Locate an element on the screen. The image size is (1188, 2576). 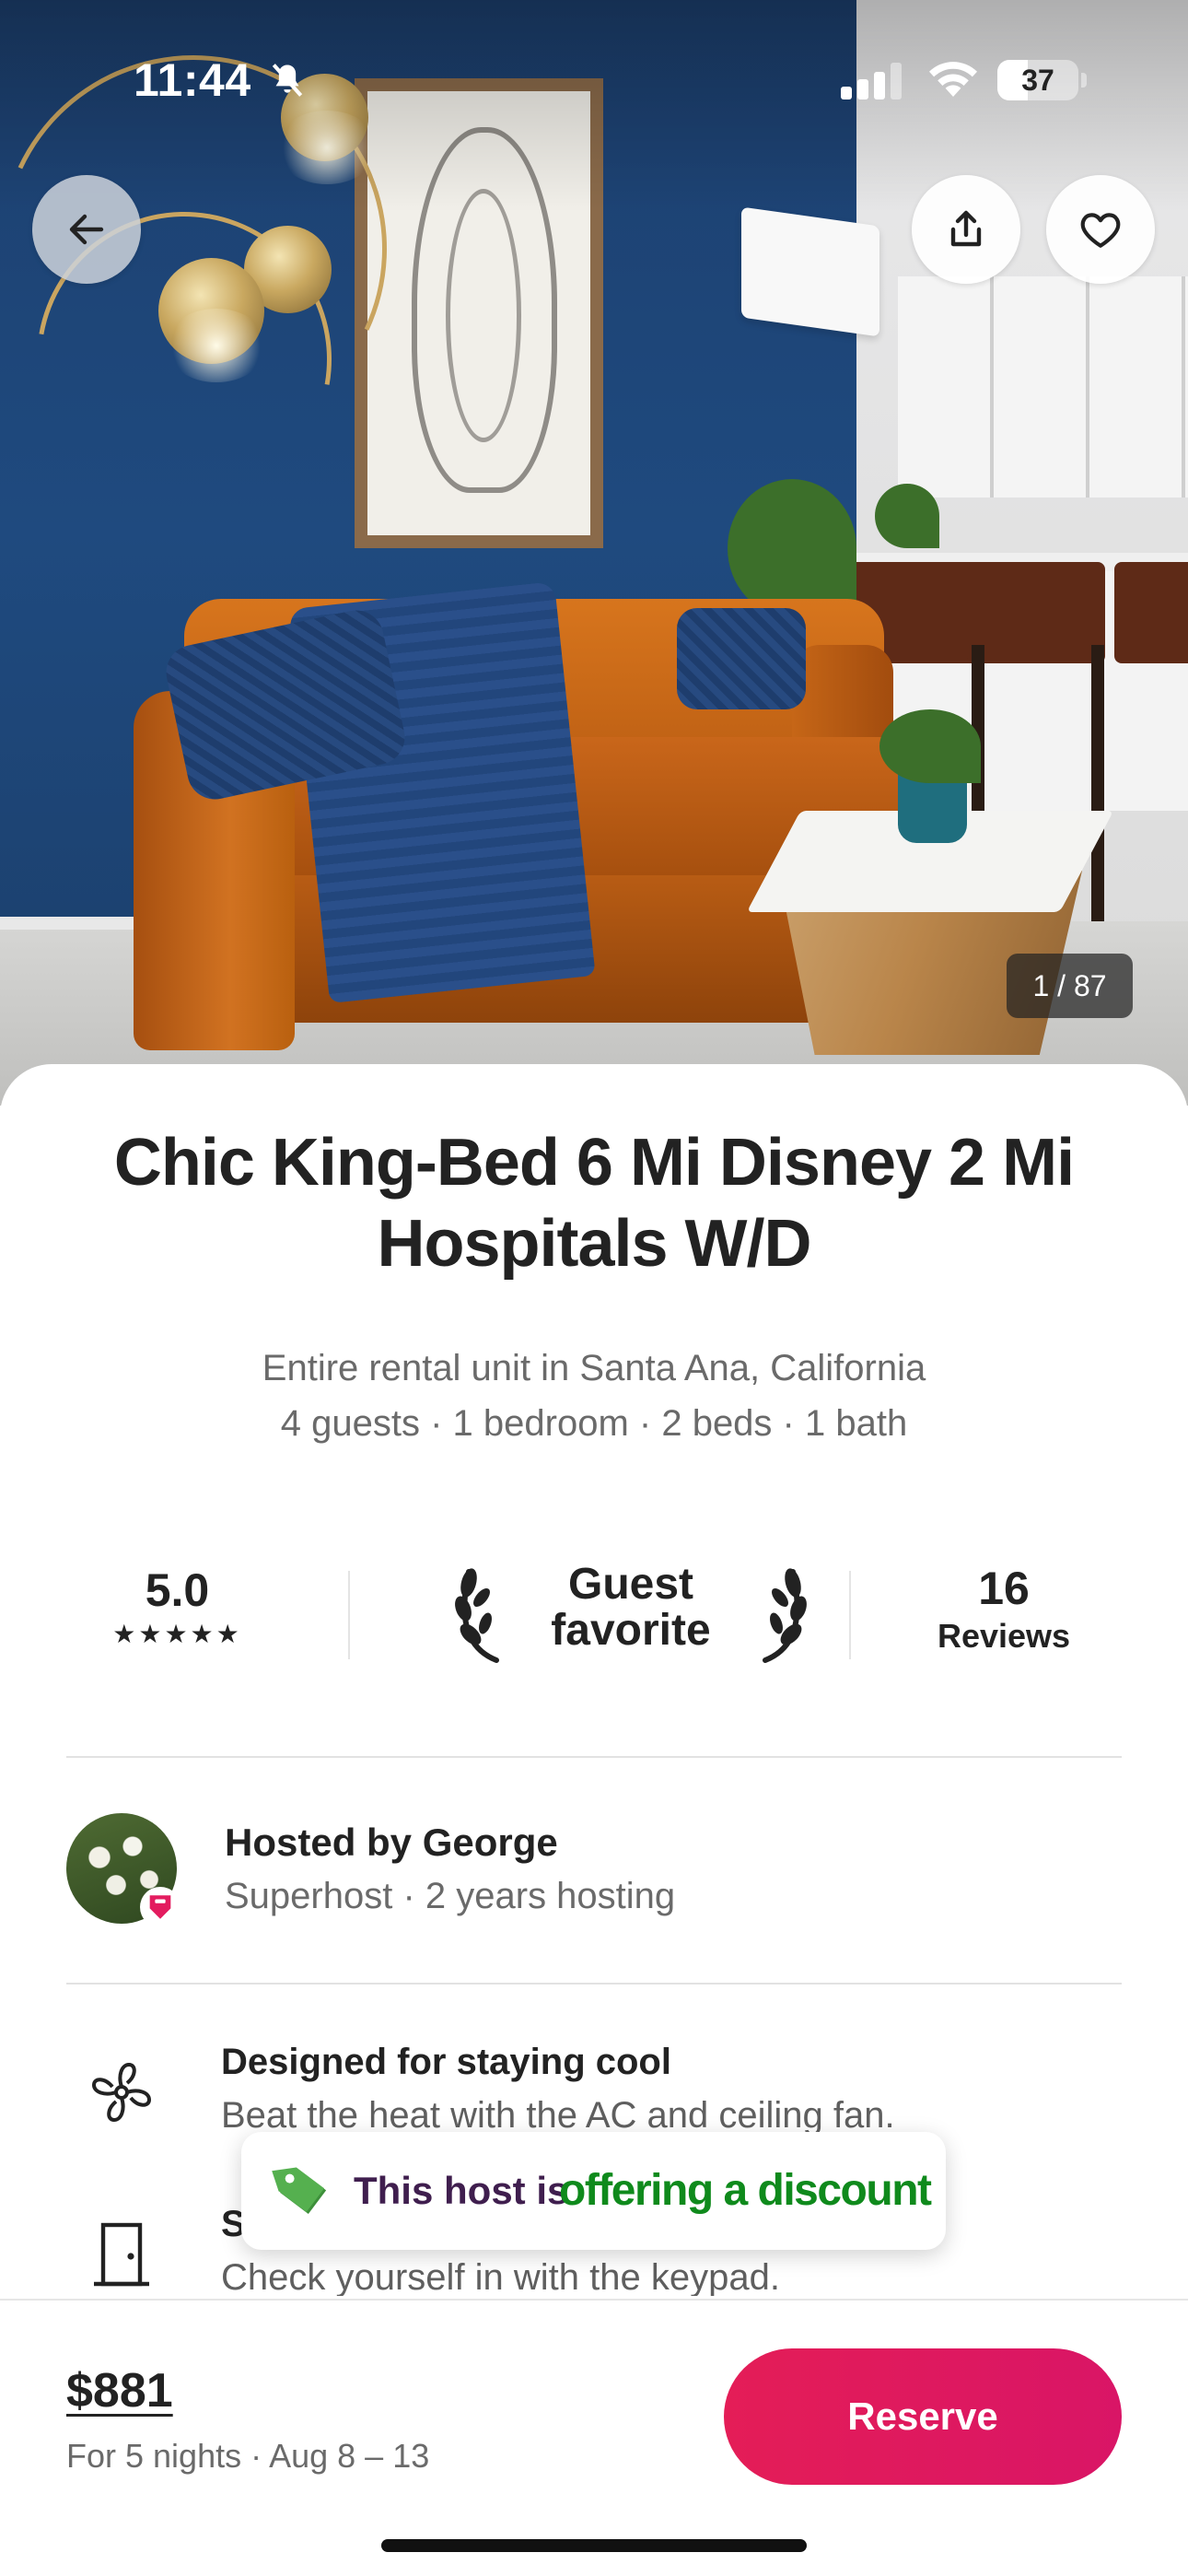
reviews-block: 16 Reviews is located at coordinates (1004, 1612).